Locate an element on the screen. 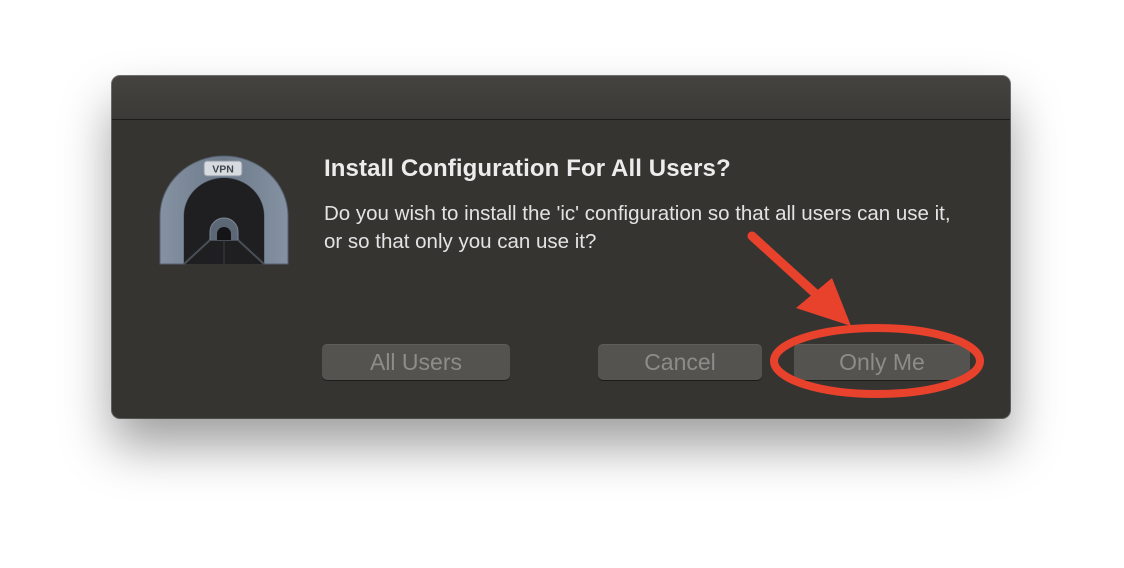  all-users-button: All Users is located at coordinates (416, 362).